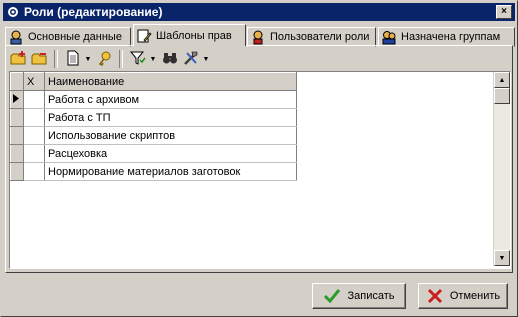  I want to click on column-header-x: X, so click(34, 81).